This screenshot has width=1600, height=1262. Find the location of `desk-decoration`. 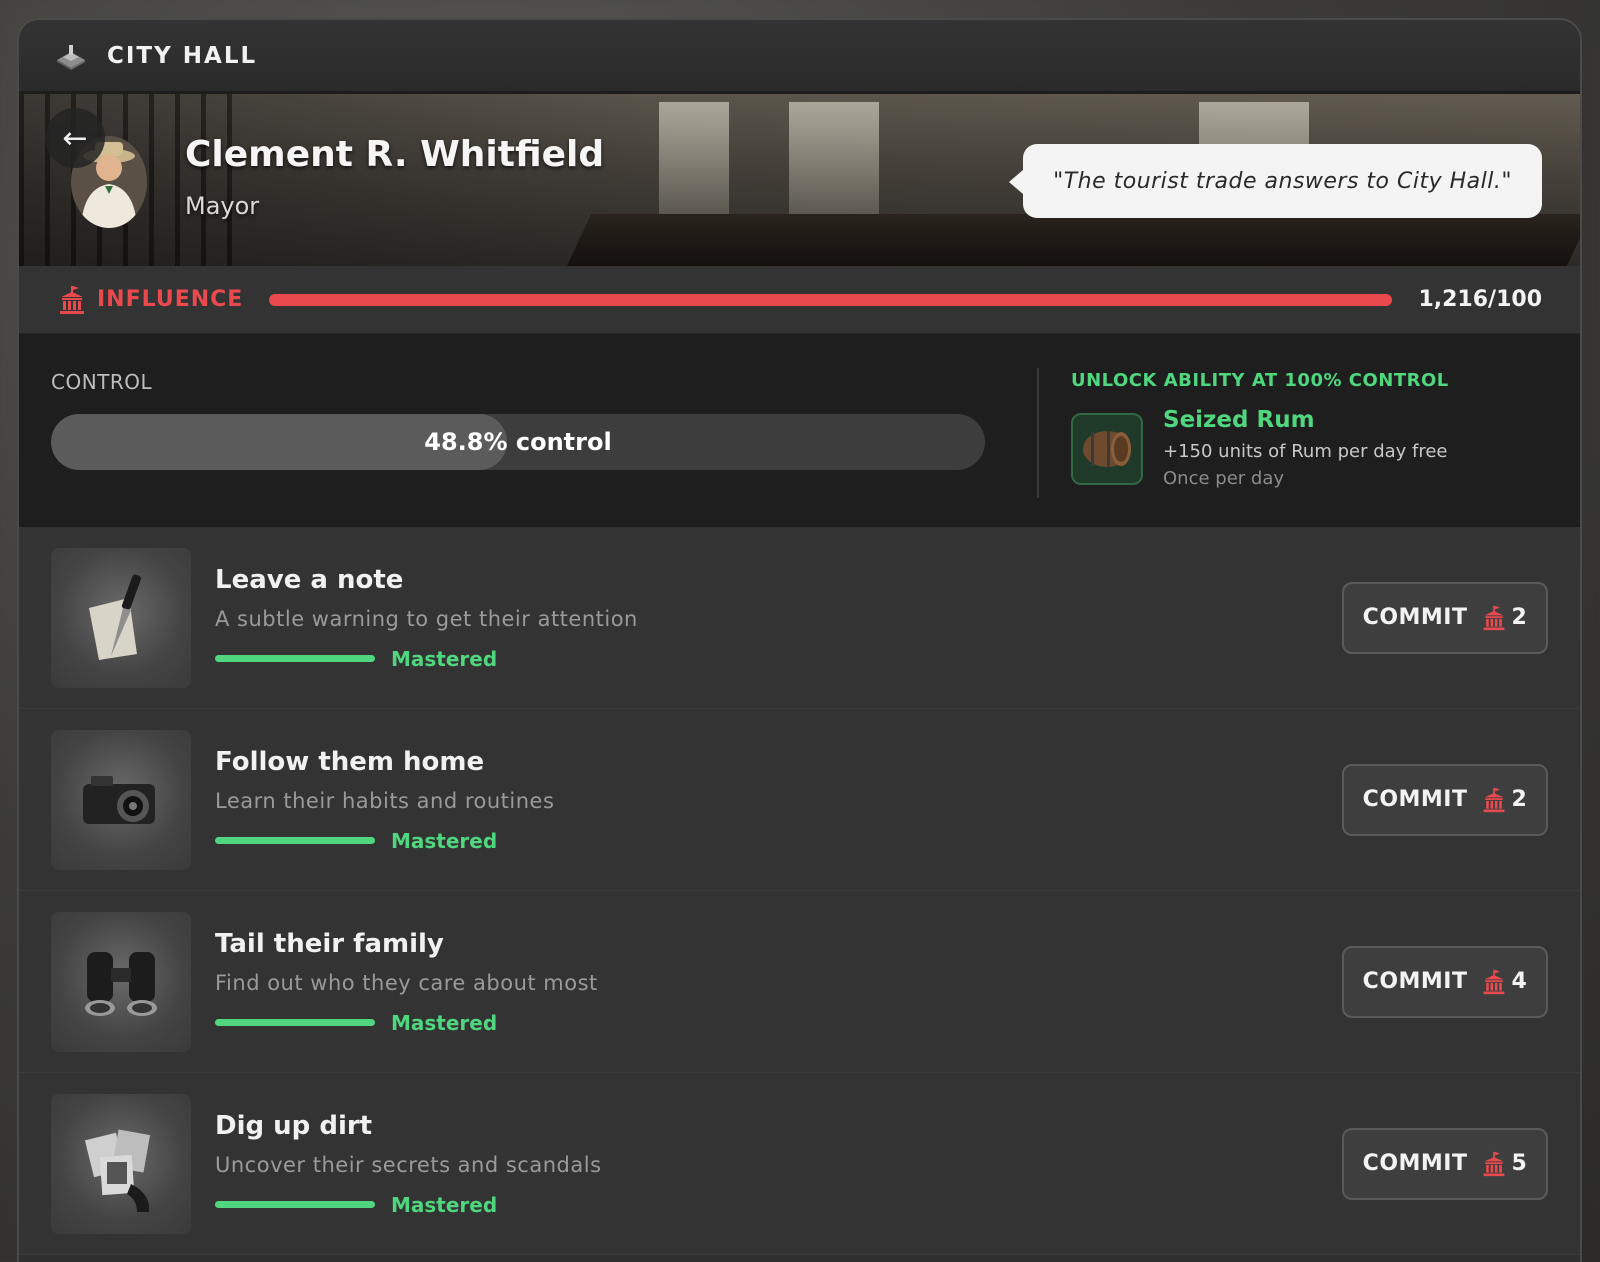

desk-decoration is located at coordinates (1073, 240).